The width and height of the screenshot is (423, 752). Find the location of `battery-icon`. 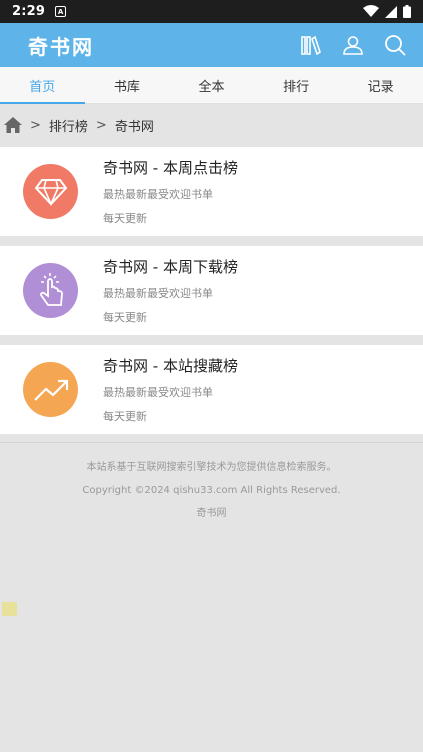

battery-icon is located at coordinates (407, 11).